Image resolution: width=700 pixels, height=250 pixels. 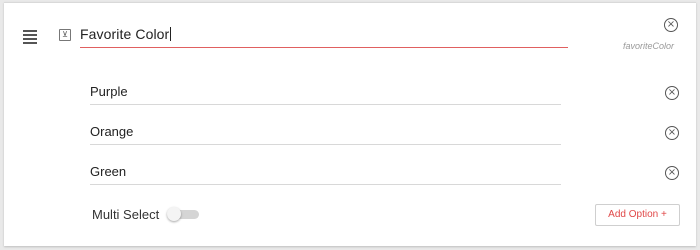 I want to click on option-label: Purple, so click(x=109, y=91).